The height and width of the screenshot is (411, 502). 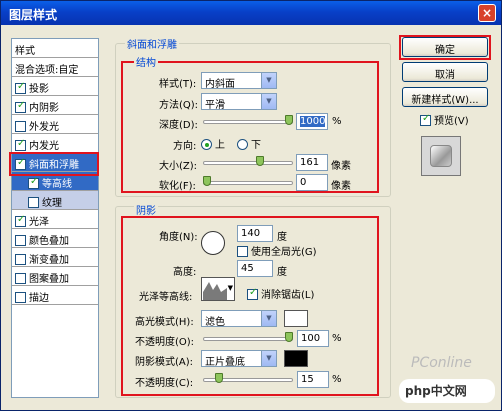 I want to click on styles-list-item-label: 内阴影, so click(x=44, y=108).